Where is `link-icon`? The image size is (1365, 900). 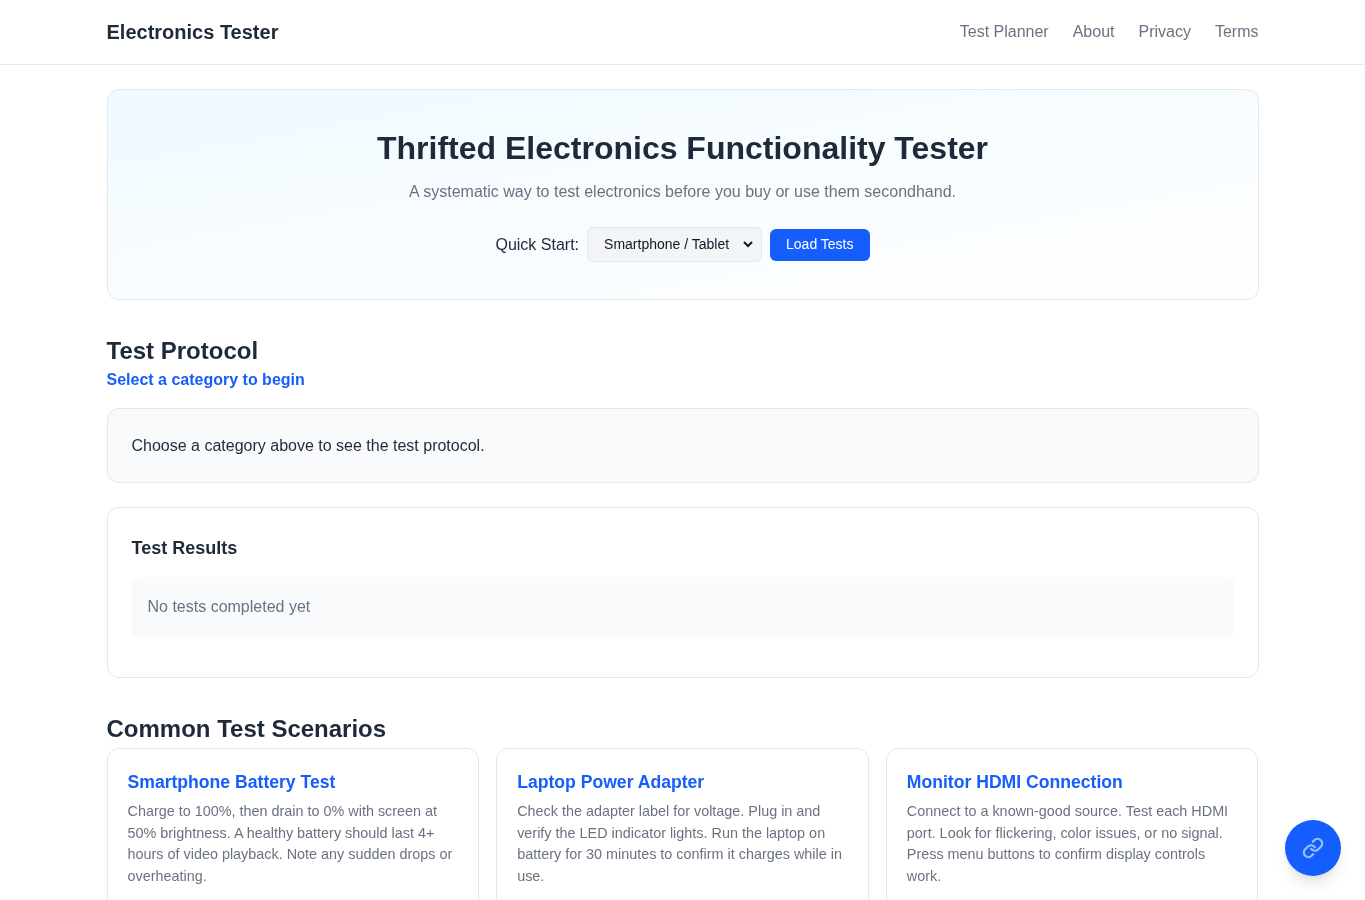 link-icon is located at coordinates (1313, 848).